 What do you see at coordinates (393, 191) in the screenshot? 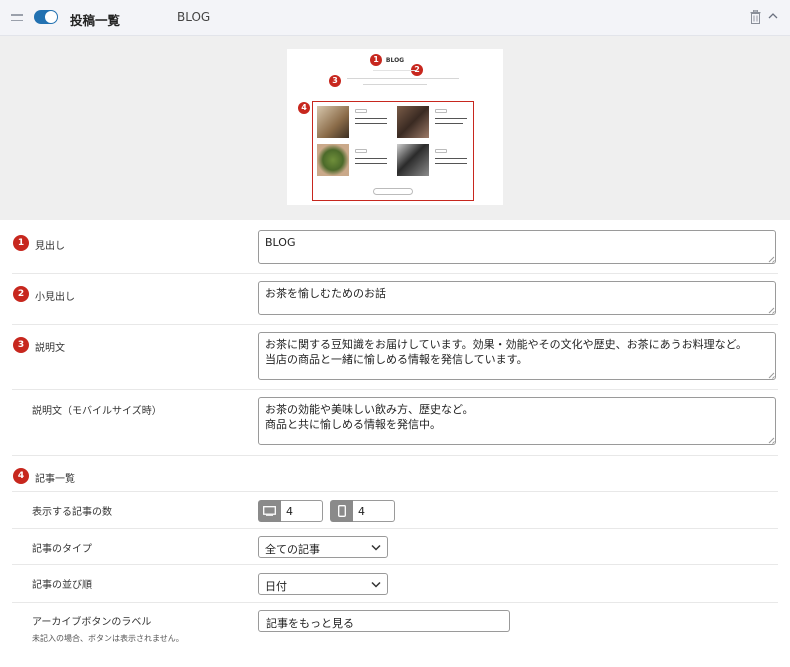
I see `preview-archive-button` at bounding box center [393, 191].